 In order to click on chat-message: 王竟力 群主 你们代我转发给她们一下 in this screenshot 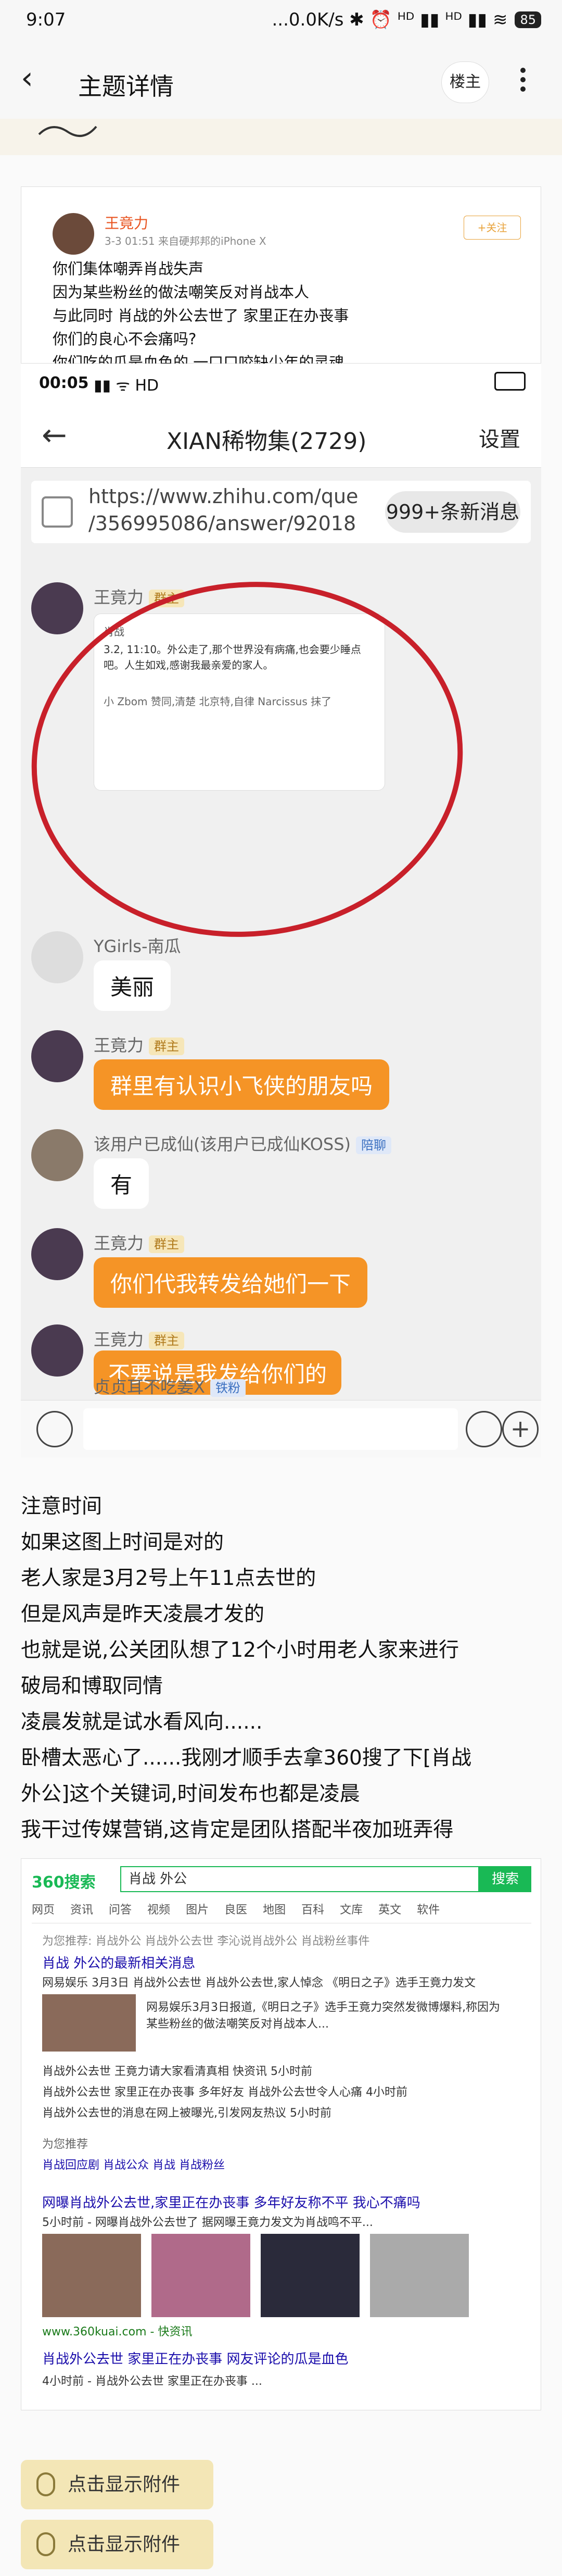, I will do `click(265, 1280)`.